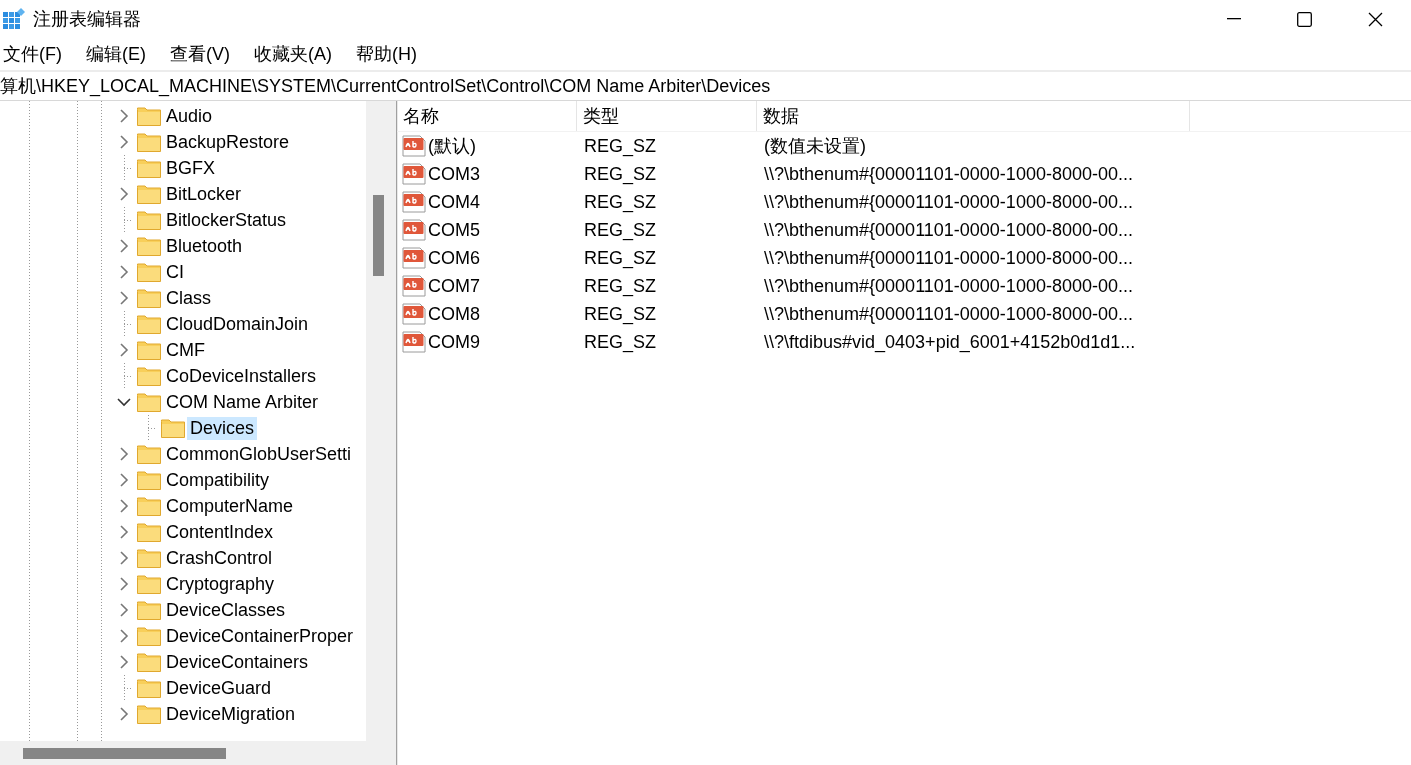  I want to click on tree-item: DeviceContainerProper, so click(260, 636).